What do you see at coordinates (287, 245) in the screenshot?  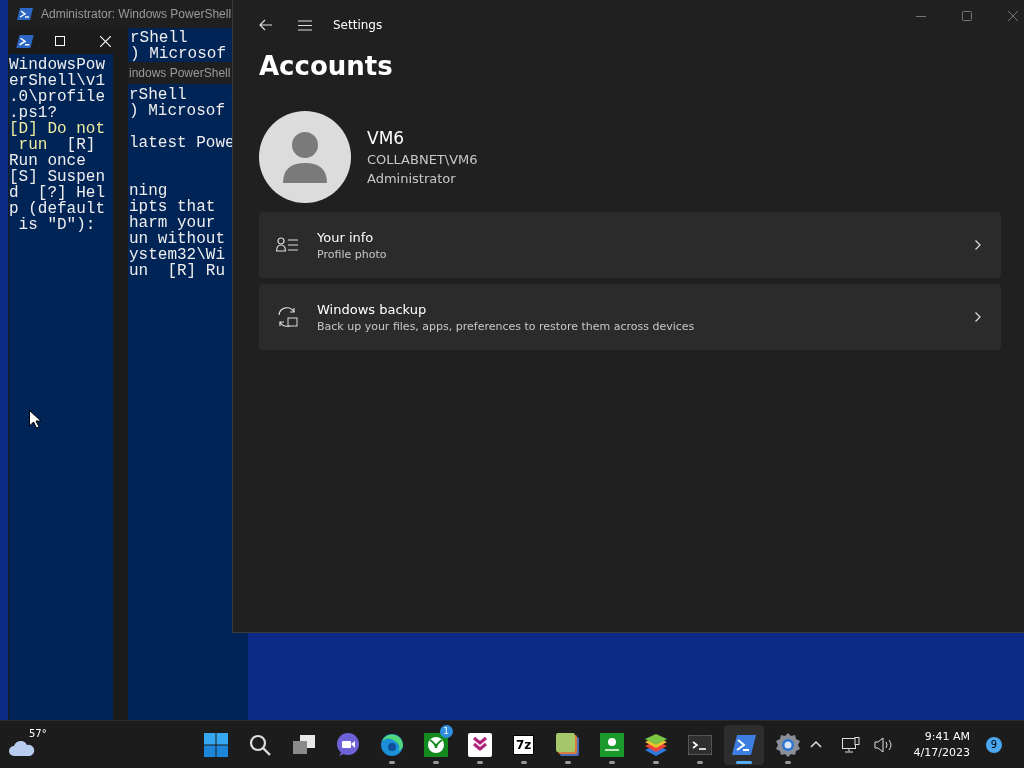 I see `person-list-icon` at bounding box center [287, 245].